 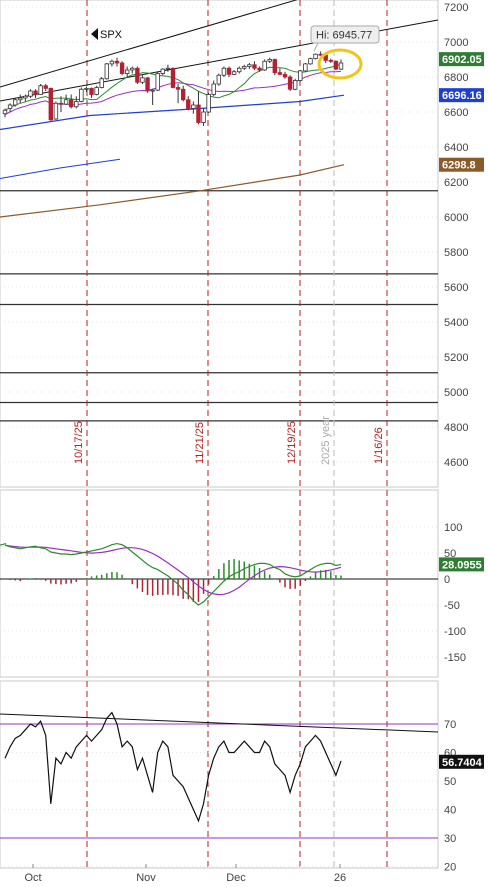 What do you see at coordinates (456, 253) in the screenshot?
I see `price-tick-label: 5800` at bounding box center [456, 253].